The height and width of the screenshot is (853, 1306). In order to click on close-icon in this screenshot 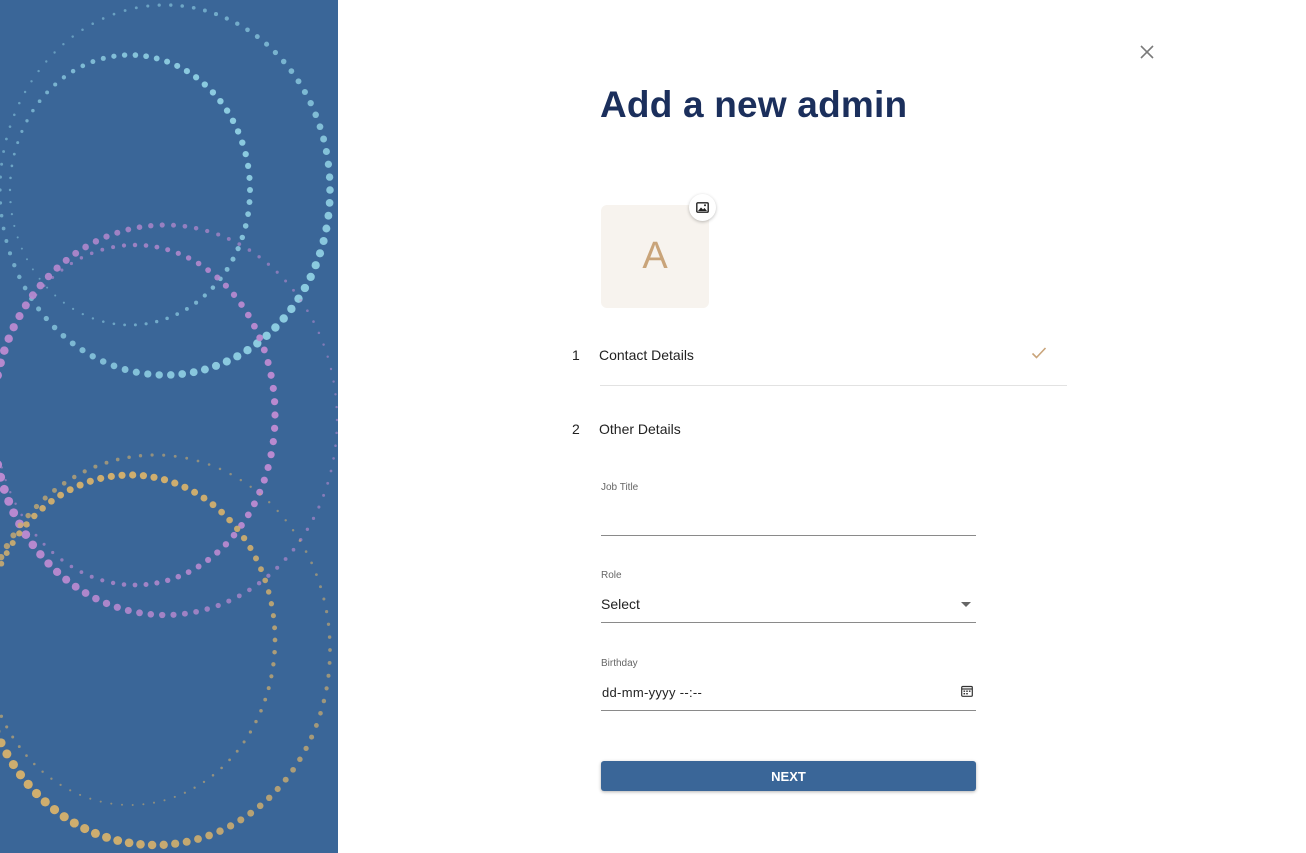, I will do `click(1147, 52)`.